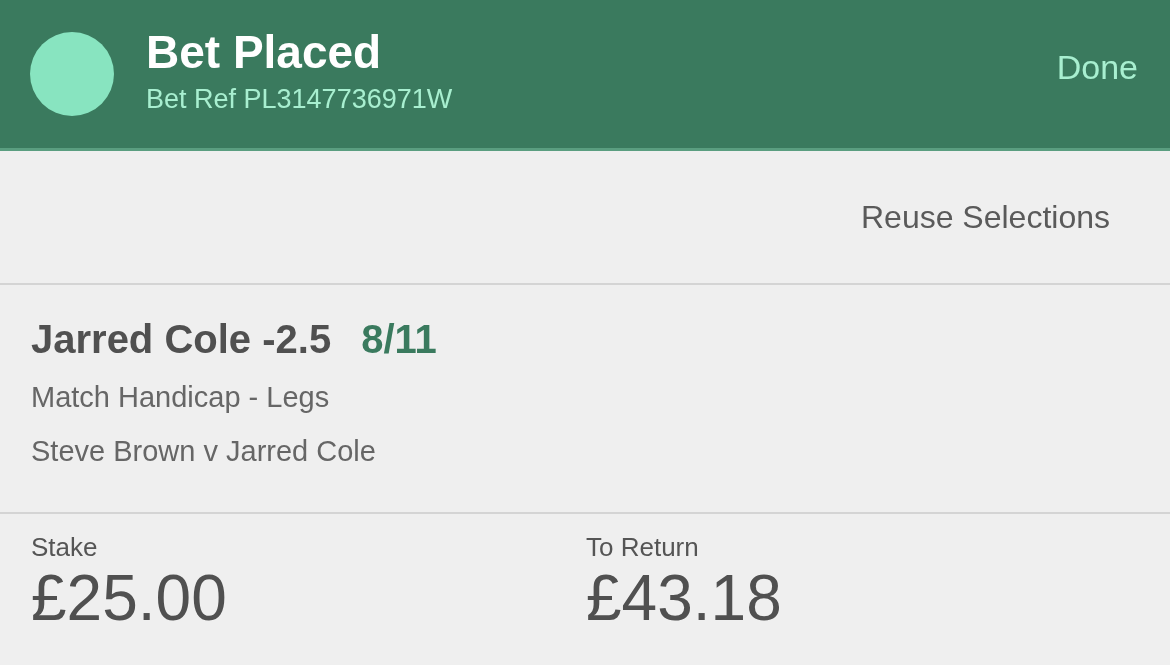 This screenshot has height=665, width=1170. I want to click on confirmation-title: Bet Placed, so click(264, 52).